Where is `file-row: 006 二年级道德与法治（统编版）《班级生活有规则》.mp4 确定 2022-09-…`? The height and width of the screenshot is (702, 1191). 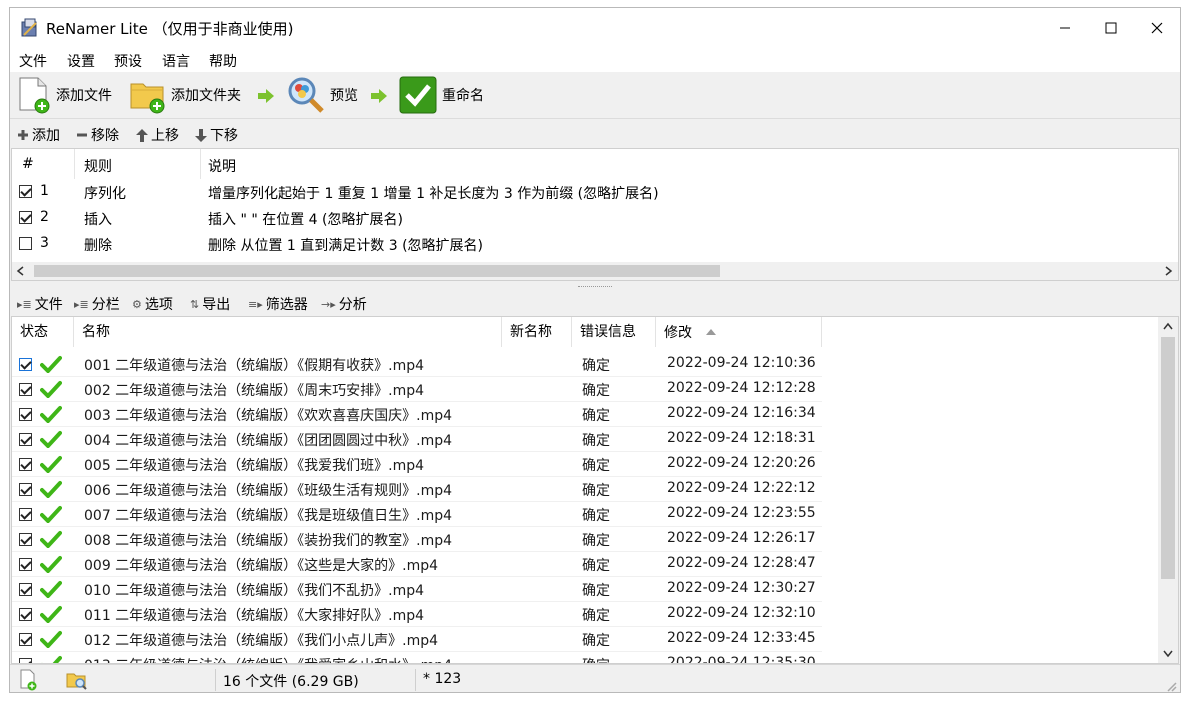 file-row: 006 二年级道德与法治（统编版）《班级生活有规则》.mp4 确定 2022-09-… is located at coordinates (417, 489).